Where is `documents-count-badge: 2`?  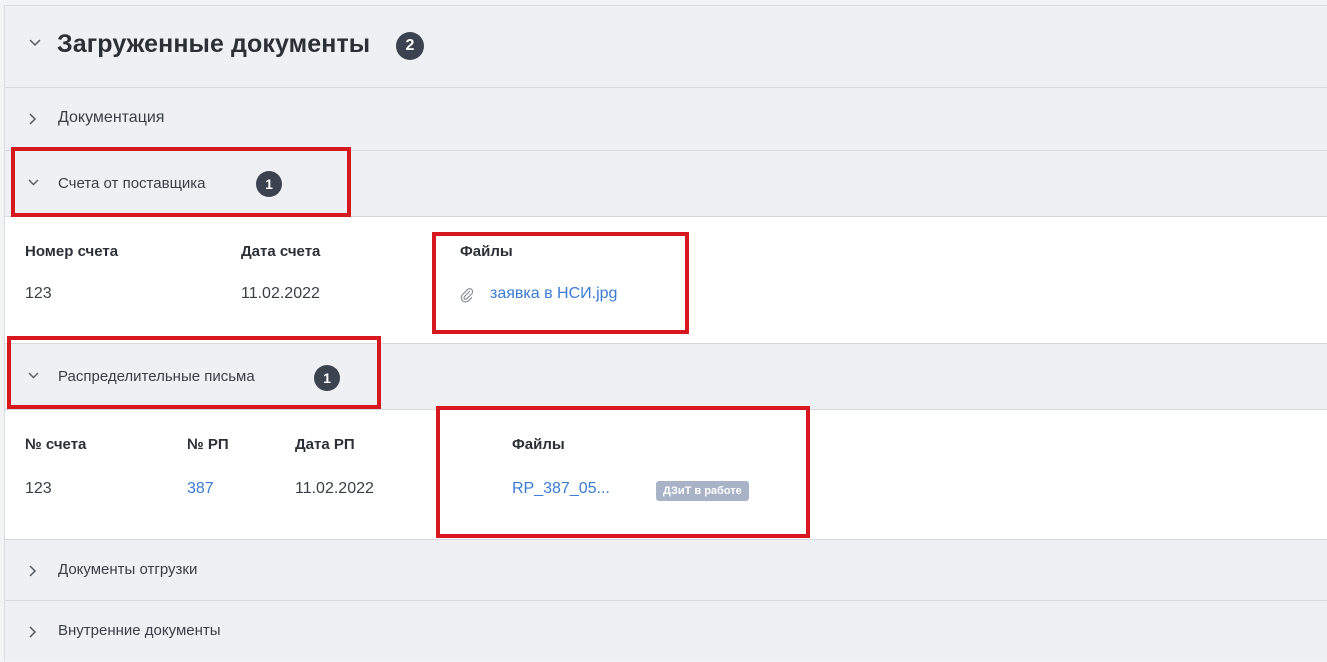 documents-count-badge: 2 is located at coordinates (410, 46).